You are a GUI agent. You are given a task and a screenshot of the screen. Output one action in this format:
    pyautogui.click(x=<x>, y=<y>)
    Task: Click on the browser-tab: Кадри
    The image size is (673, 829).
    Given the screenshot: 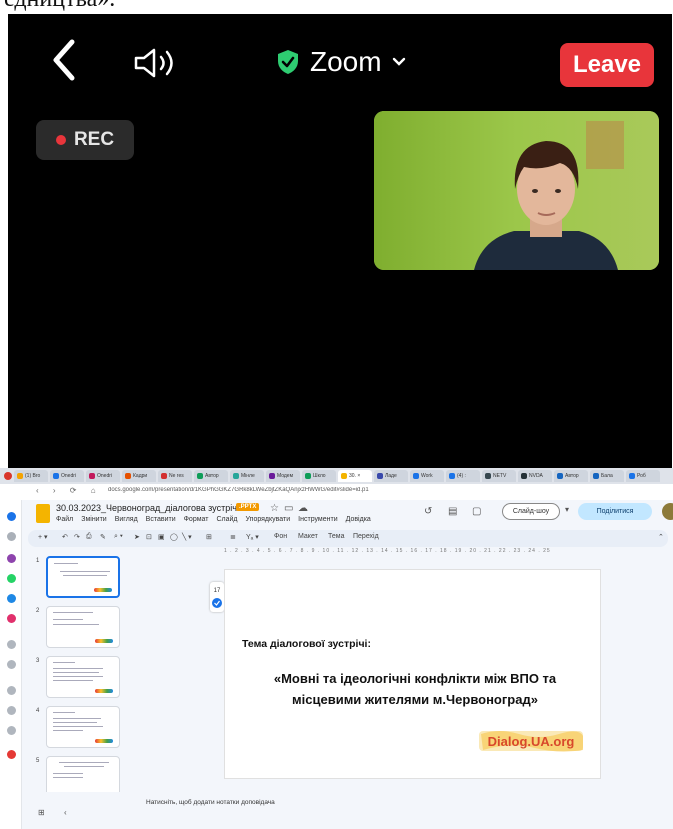 What is the action you would take?
    pyautogui.click(x=139, y=476)
    